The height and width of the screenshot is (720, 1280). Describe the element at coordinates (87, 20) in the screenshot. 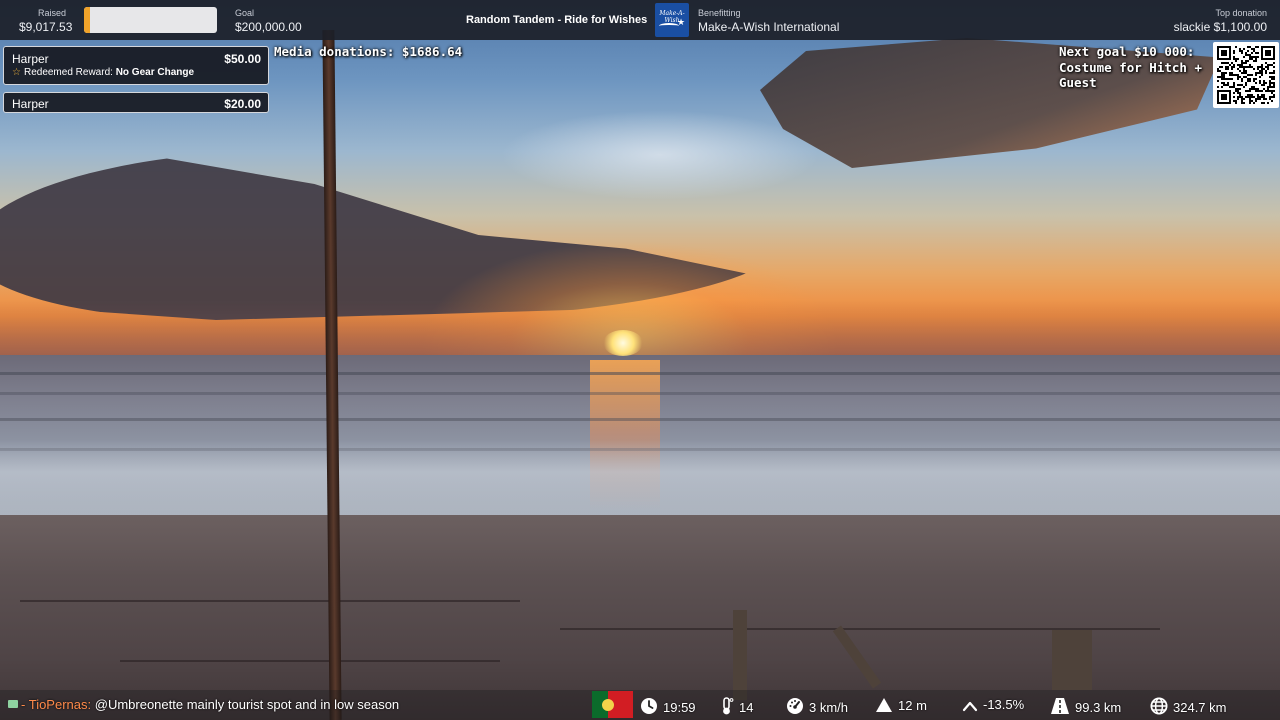

I see `progress-fill` at that location.